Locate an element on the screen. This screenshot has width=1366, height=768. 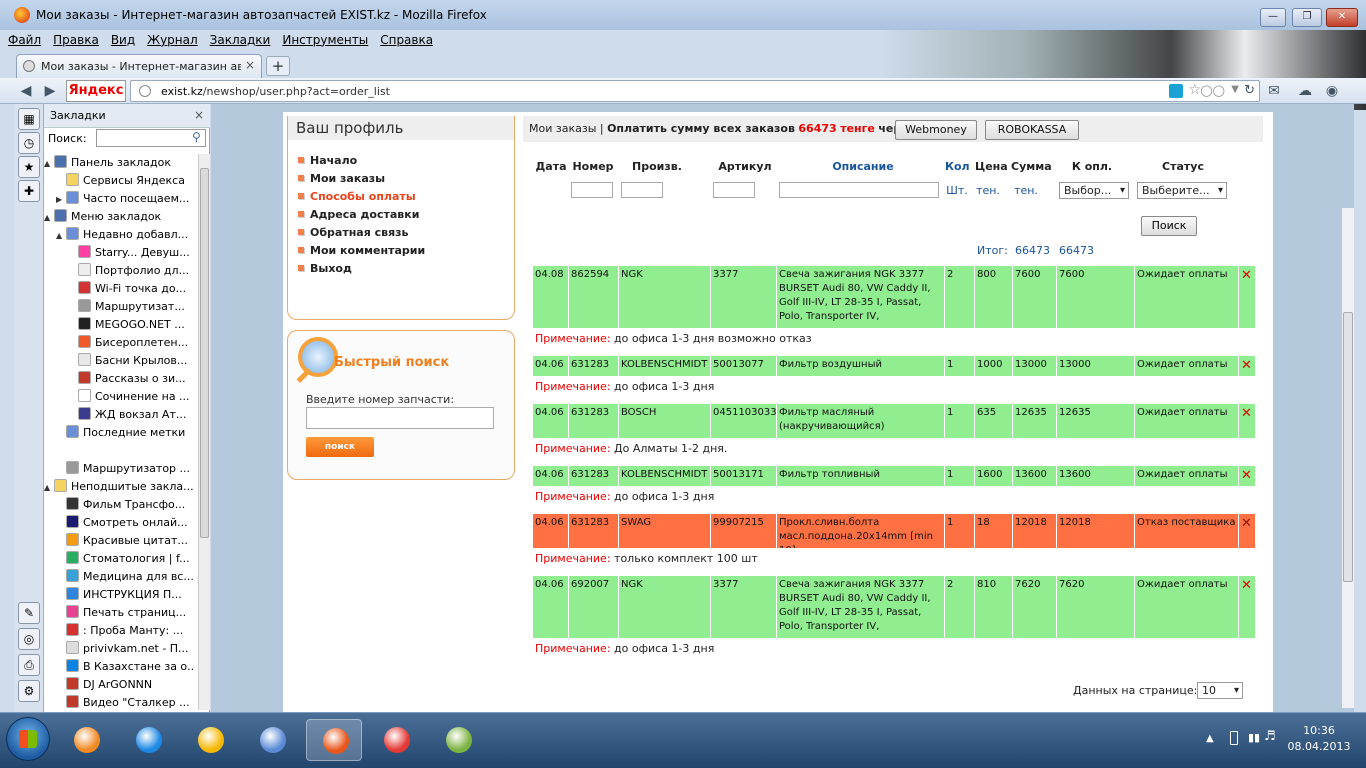
weather-icon: ☁ is located at coordinates (1305, 91).